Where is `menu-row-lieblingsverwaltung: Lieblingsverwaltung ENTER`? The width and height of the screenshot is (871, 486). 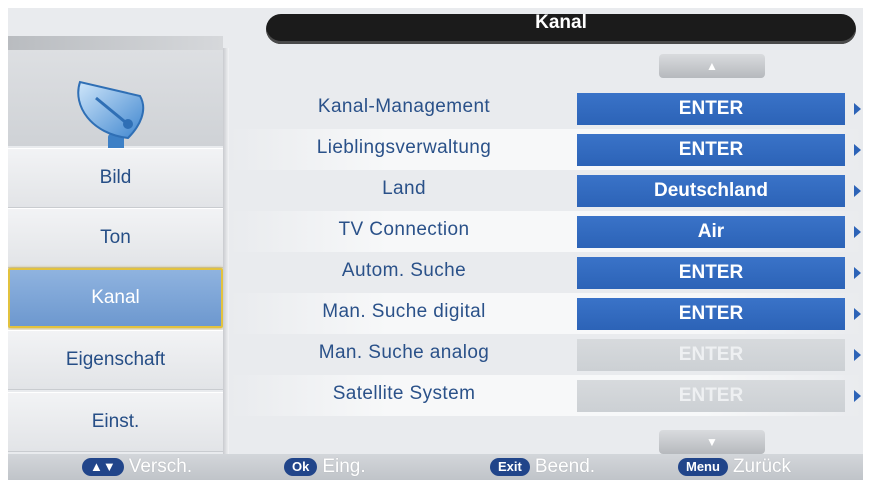
menu-row-lieblingsverwaltung: Lieblingsverwaltung ENTER is located at coordinates (546, 149).